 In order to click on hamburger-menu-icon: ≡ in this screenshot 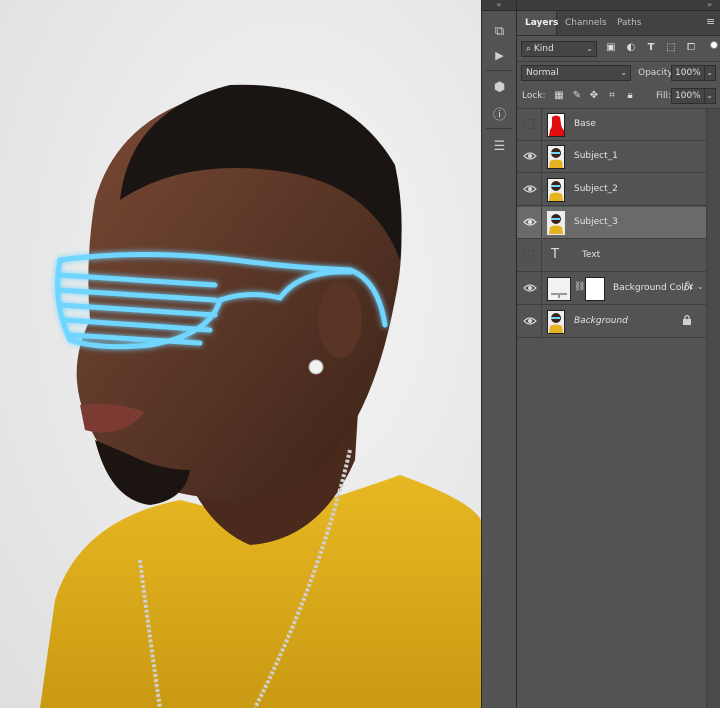, I will do `click(711, 22)`.